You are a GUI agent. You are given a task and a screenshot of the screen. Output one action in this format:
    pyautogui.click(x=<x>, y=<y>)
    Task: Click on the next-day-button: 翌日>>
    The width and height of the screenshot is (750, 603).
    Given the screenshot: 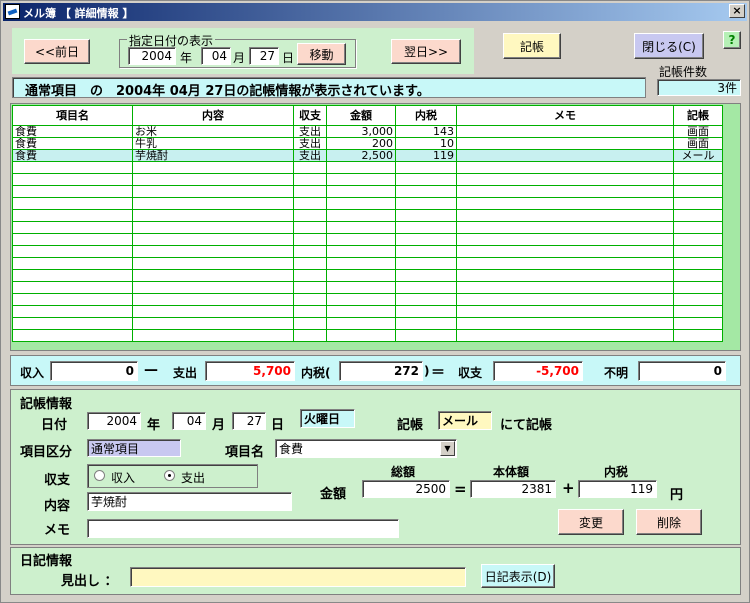 What is the action you would take?
    pyautogui.click(x=426, y=51)
    